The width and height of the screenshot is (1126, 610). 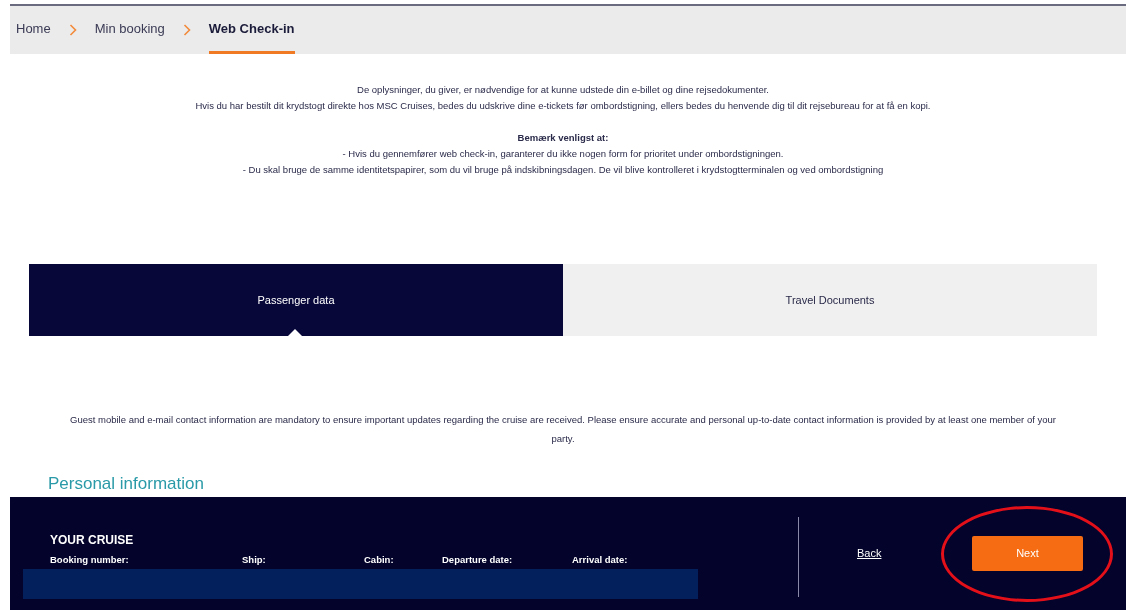 What do you see at coordinates (379, 560) in the screenshot?
I see `column-label: Cabin:` at bounding box center [379, 560].